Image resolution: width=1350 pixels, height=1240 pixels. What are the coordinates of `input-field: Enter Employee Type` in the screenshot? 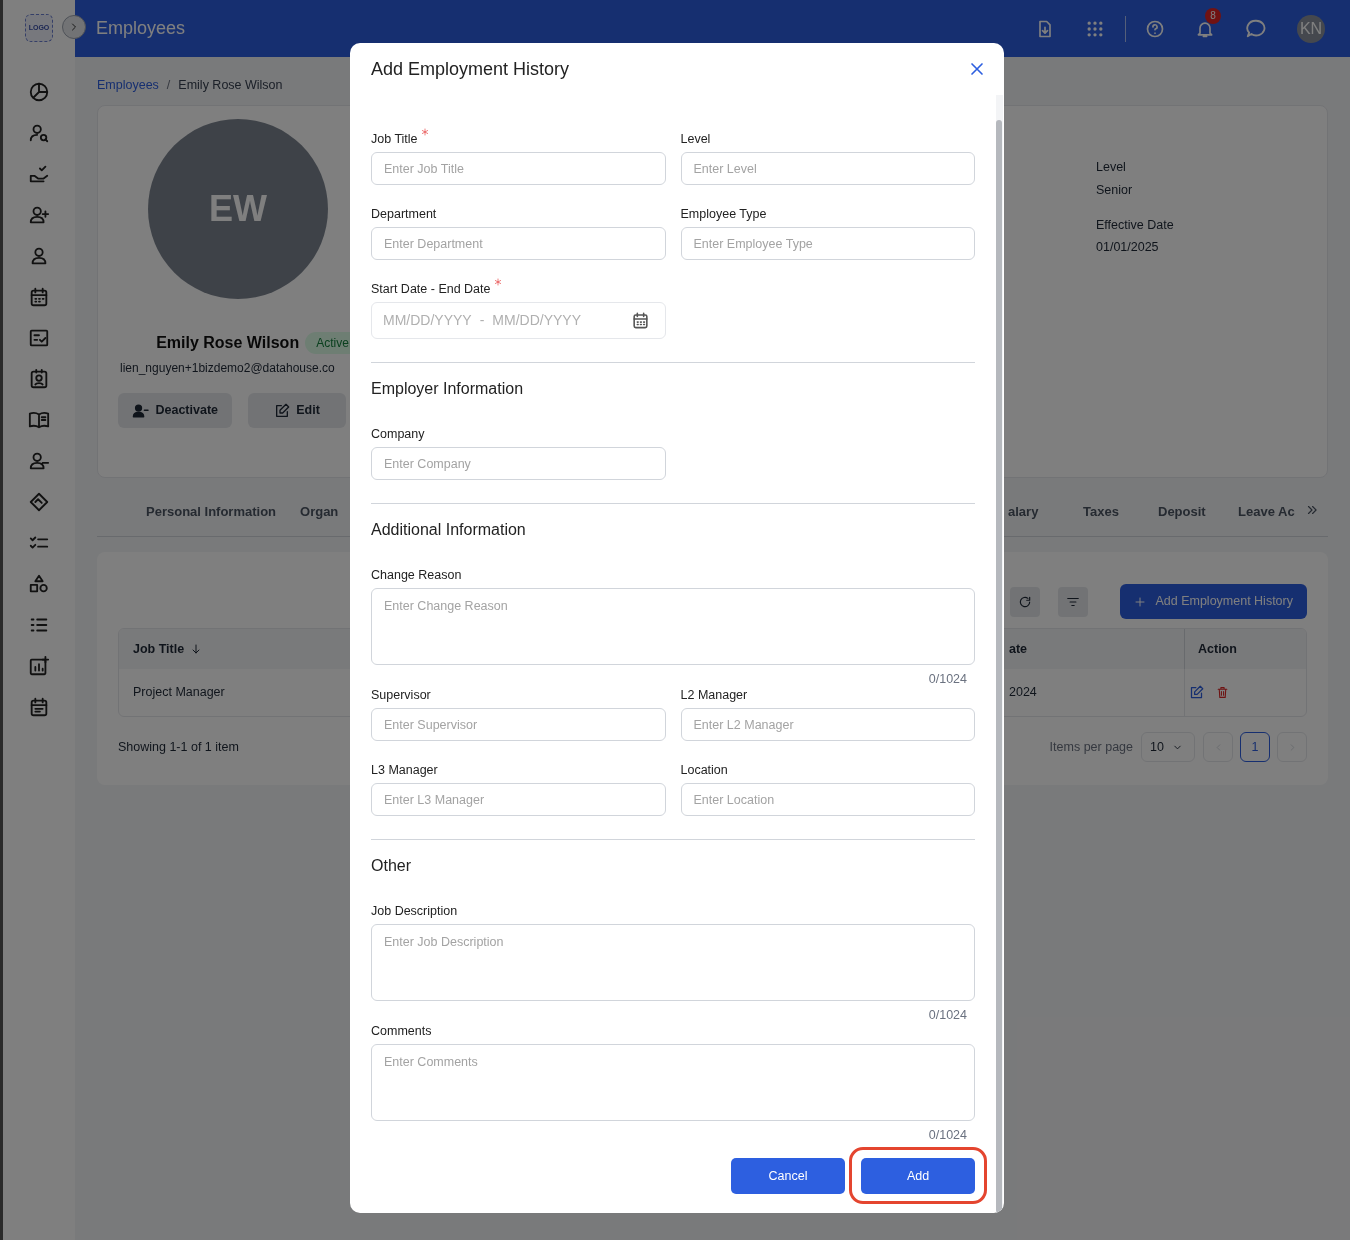 It's located at (827, 243).